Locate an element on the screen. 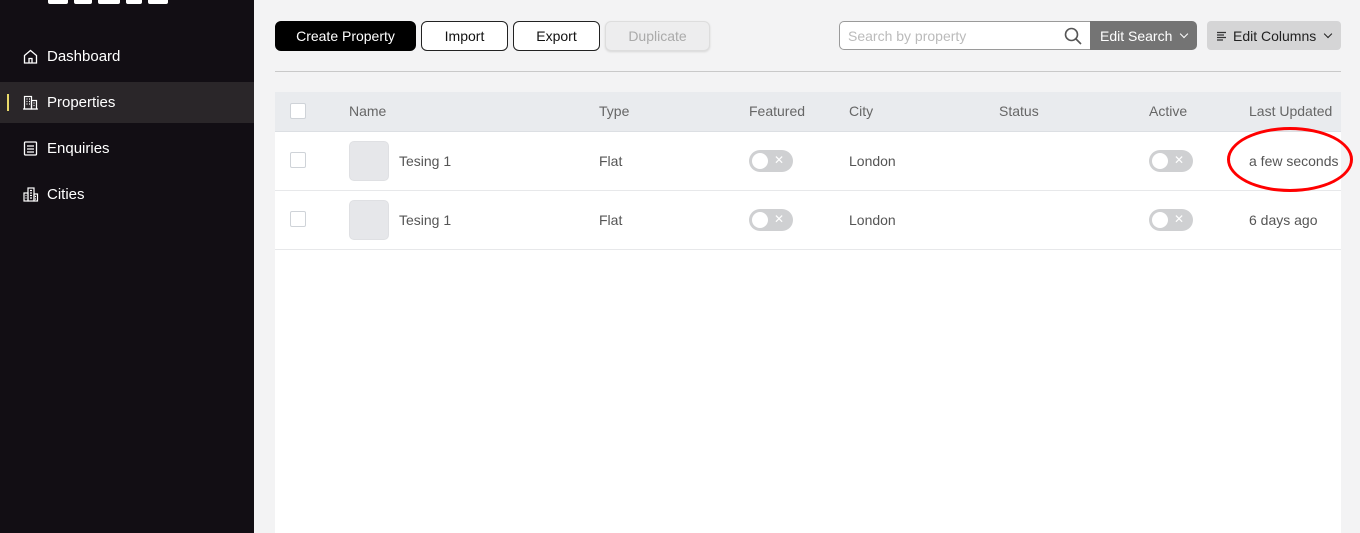  export-button: Export is located at coordinates (556, 36).